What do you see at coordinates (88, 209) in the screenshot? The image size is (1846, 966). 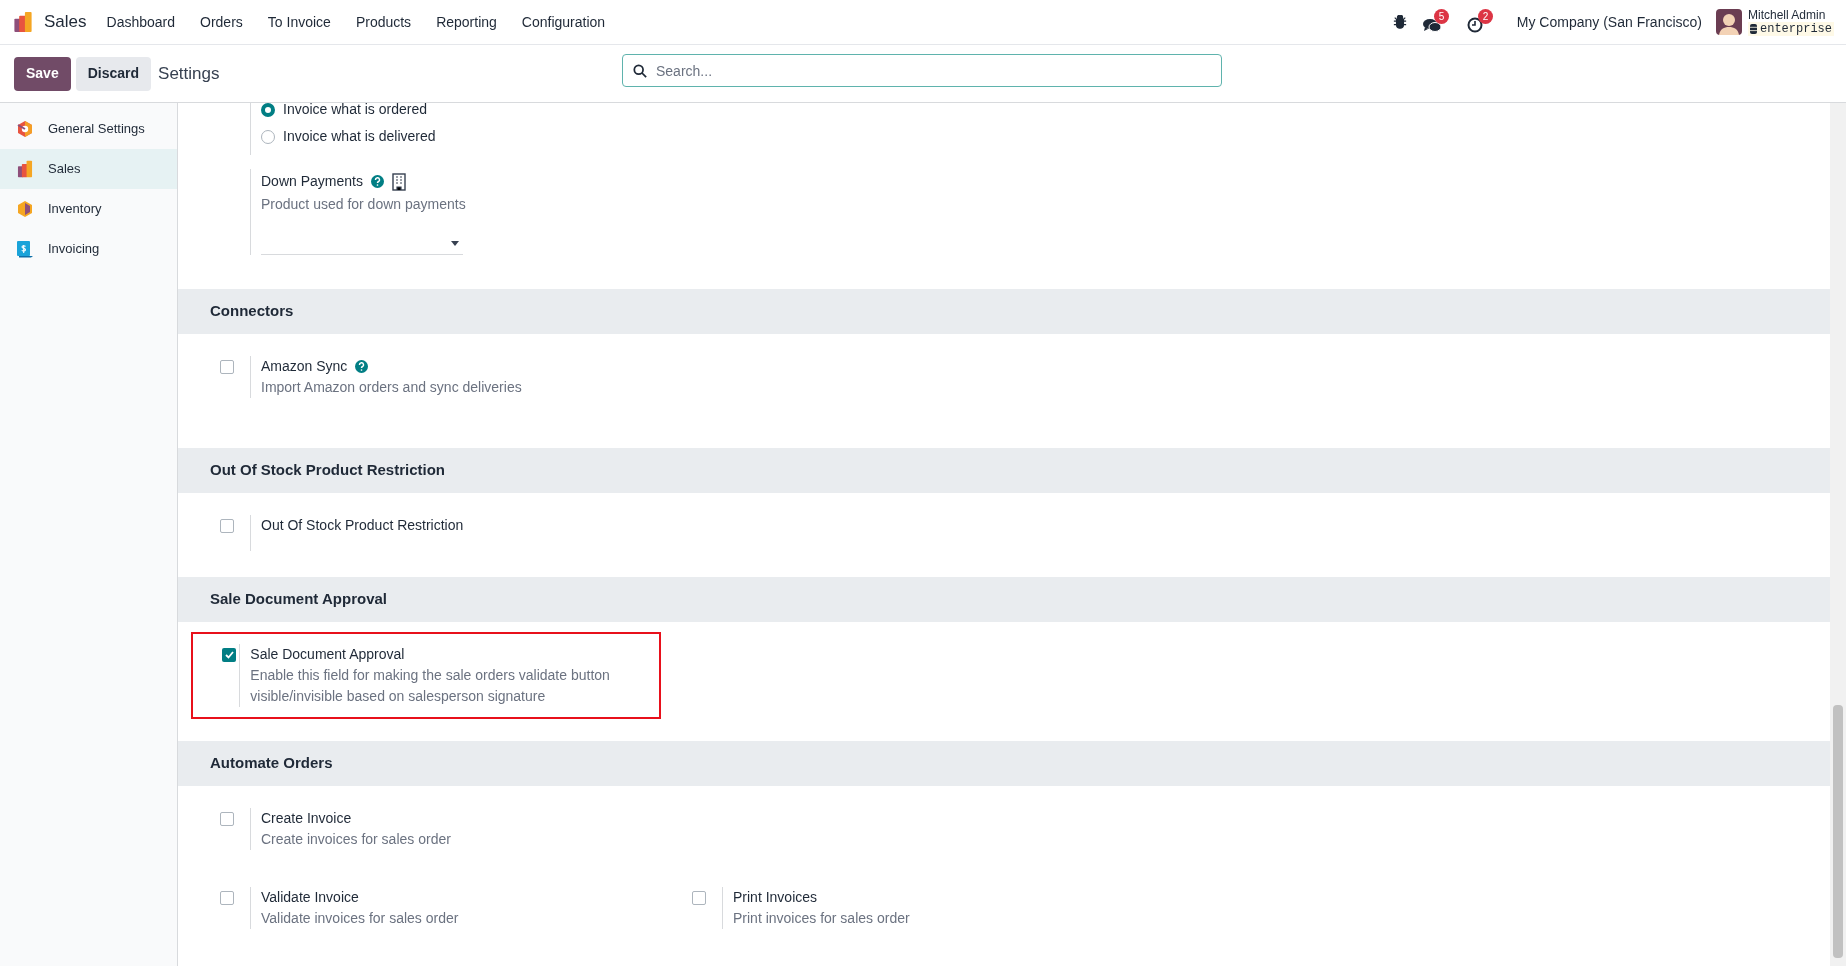 I see `sidebar-item: Inventory` at bounding box center [88, 209].